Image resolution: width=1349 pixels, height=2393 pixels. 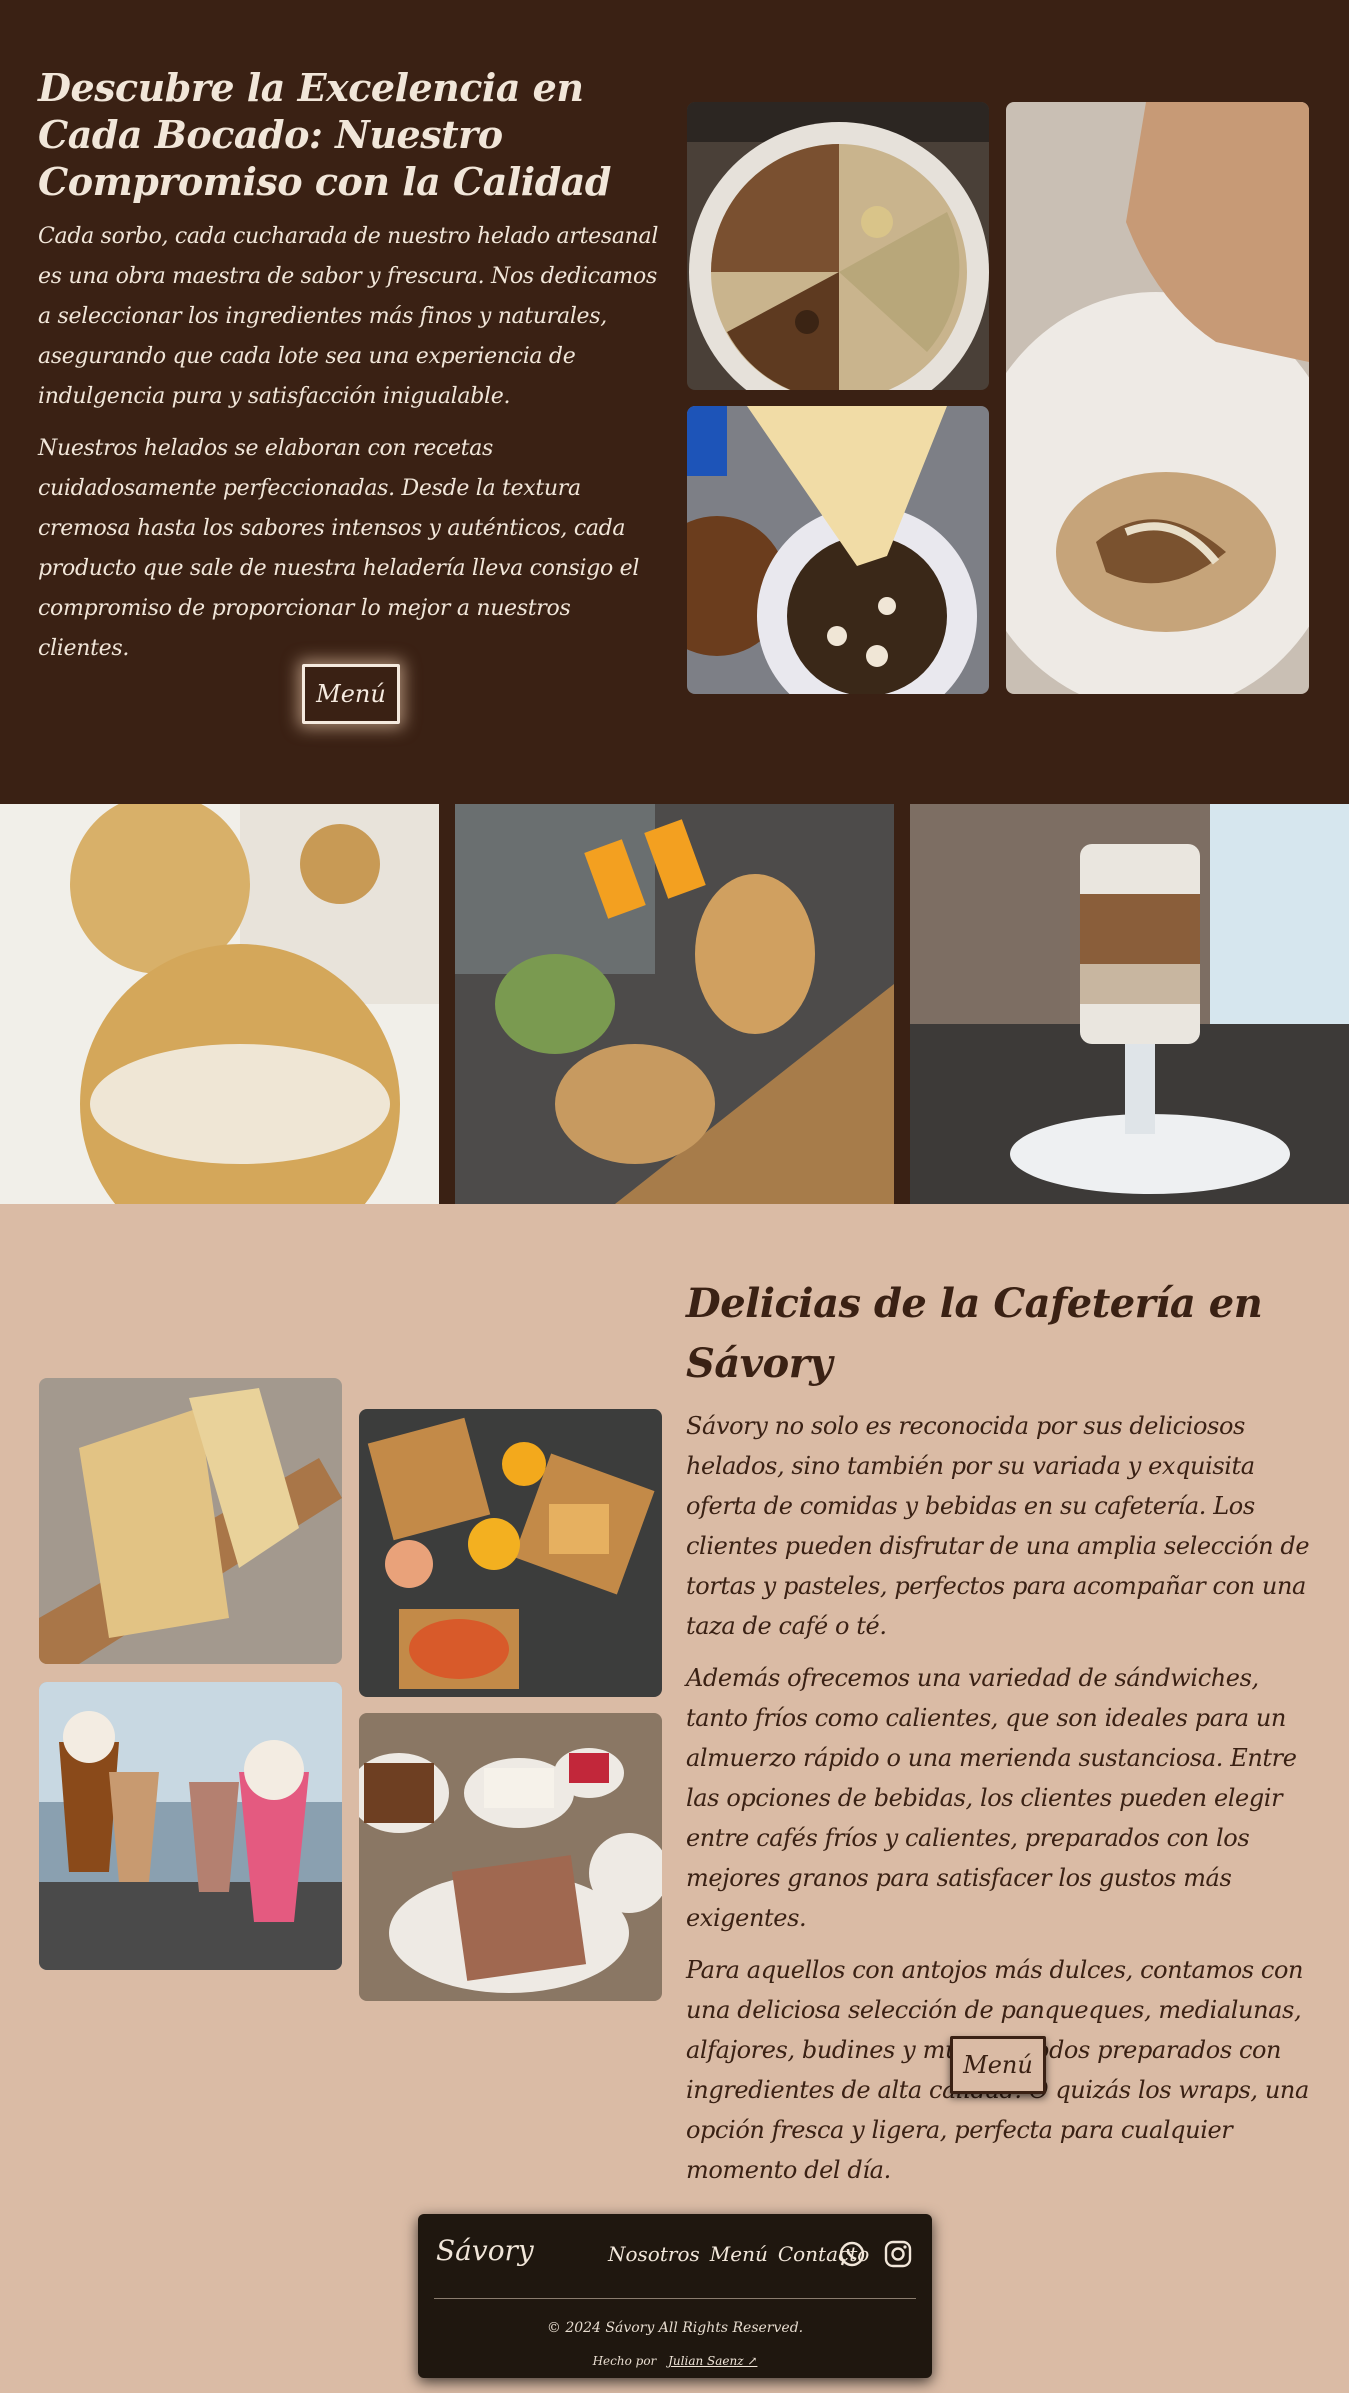 I want to click on hero-menu-button: Menú, so click(x=351, y=694).